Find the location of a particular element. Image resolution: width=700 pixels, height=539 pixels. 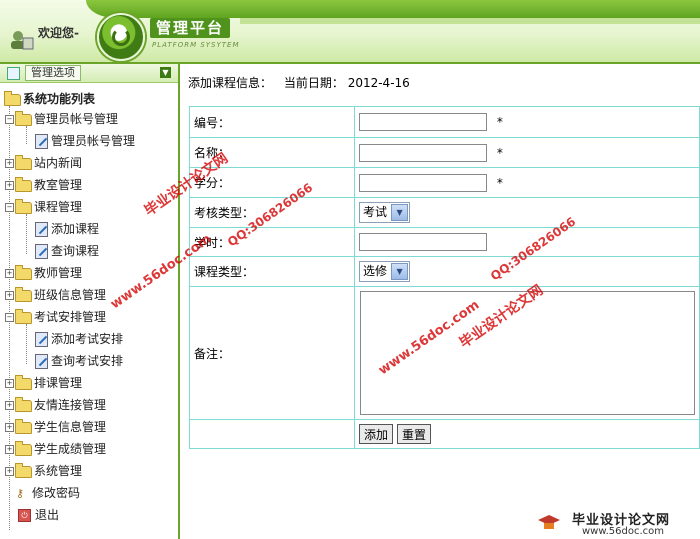

sidebar-item-label: 学生成绩管理 is located at coordinates (70, 449).